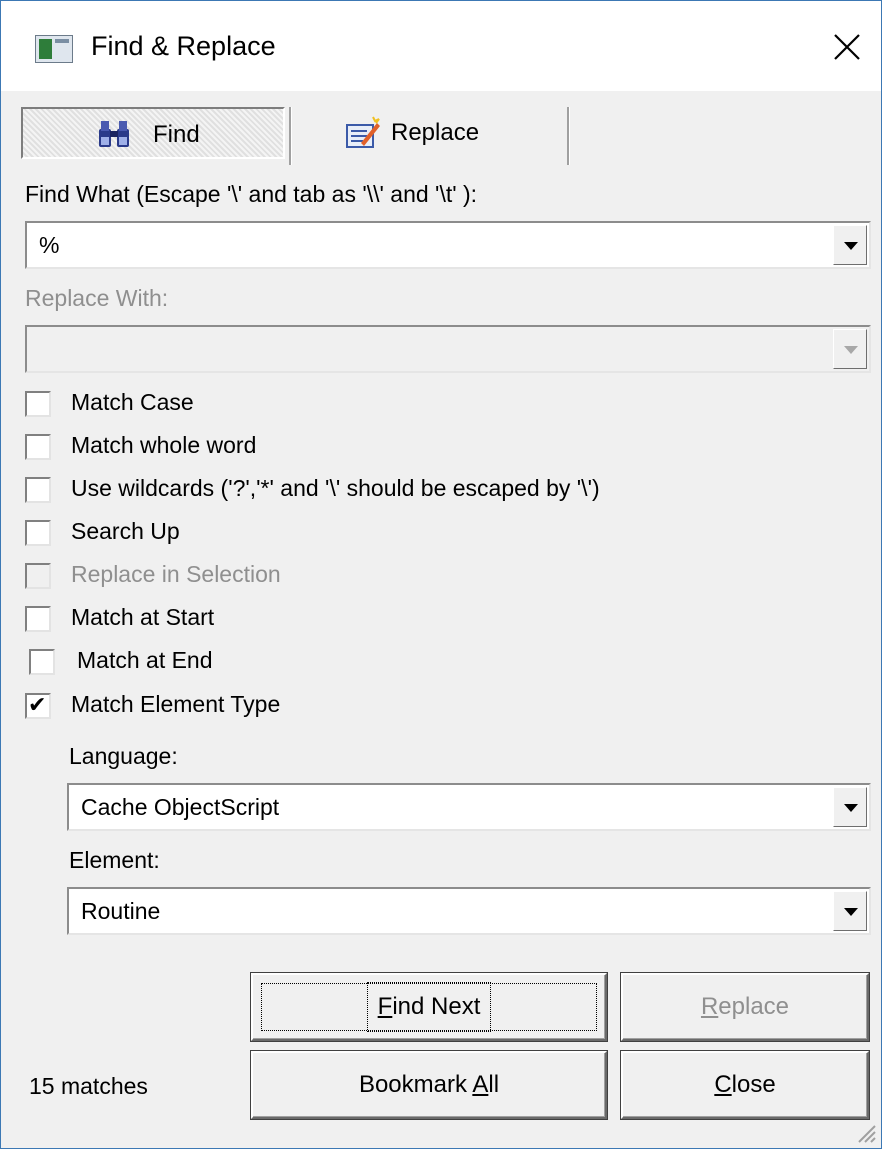 This screenshot has height=1149, width=882. Describe the element at coordinates (850, 807) in the screenshot. I see `language-dropdown-icon` at that location.